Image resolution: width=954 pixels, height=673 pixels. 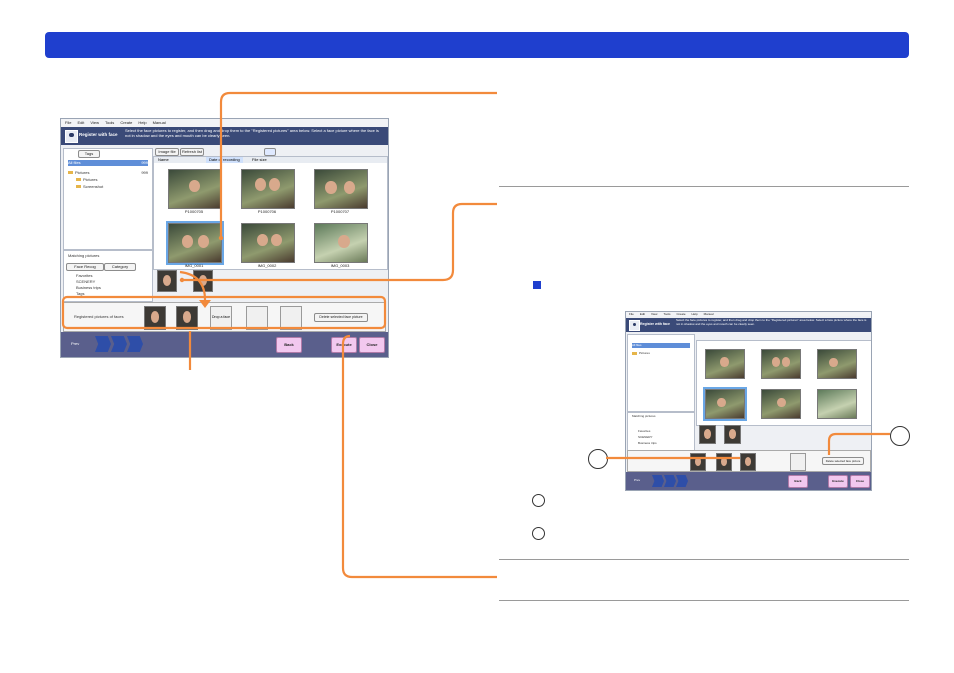 What do you see at coordinates (419, 456) in the screenshot?
I see `leader-line-execute` at bounding box center [419, 456].